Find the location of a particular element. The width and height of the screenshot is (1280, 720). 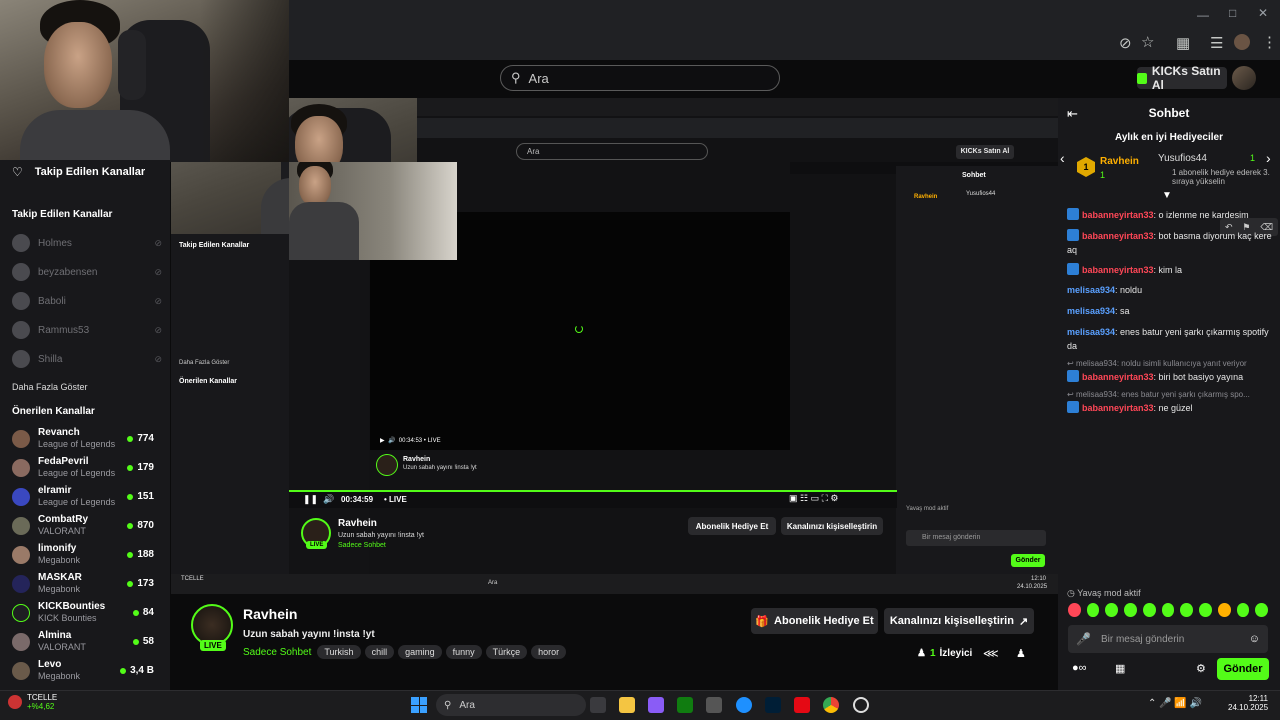

edge-icon is located at coordinates (744, 705).